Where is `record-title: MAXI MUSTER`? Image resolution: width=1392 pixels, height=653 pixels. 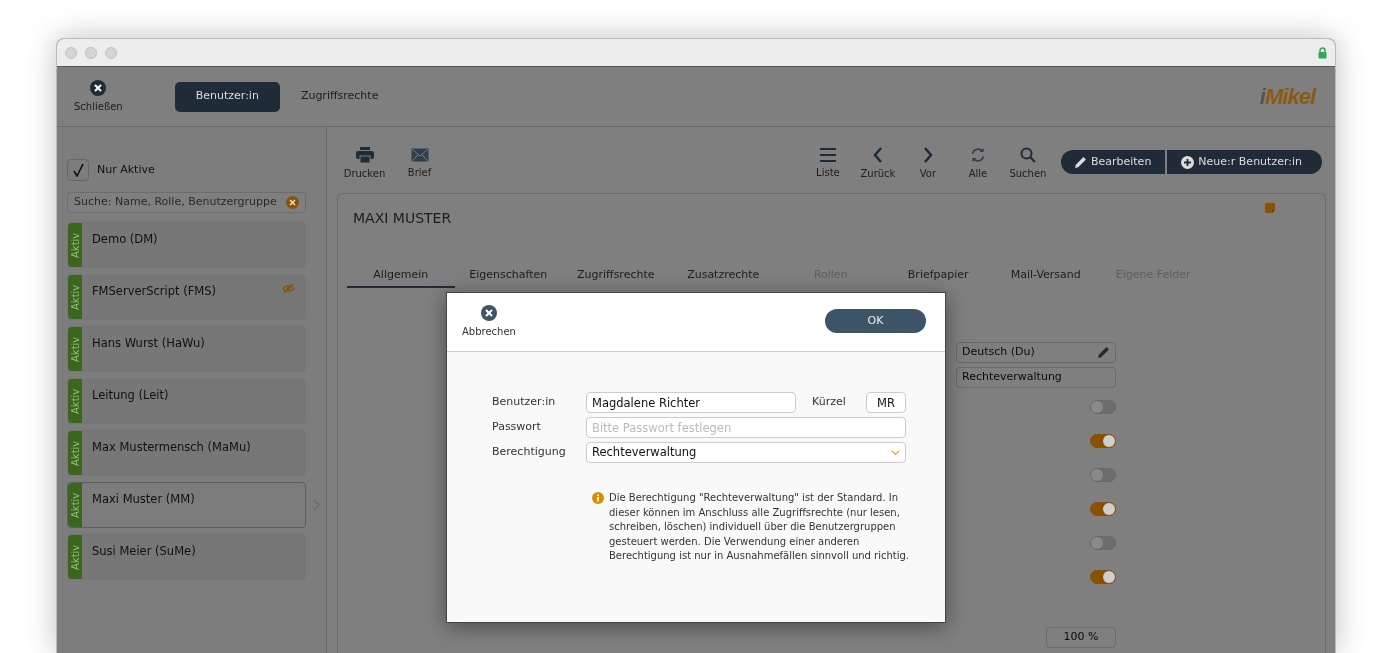 record-title: MAXI MUSTER is located at coordinates (402, 218).